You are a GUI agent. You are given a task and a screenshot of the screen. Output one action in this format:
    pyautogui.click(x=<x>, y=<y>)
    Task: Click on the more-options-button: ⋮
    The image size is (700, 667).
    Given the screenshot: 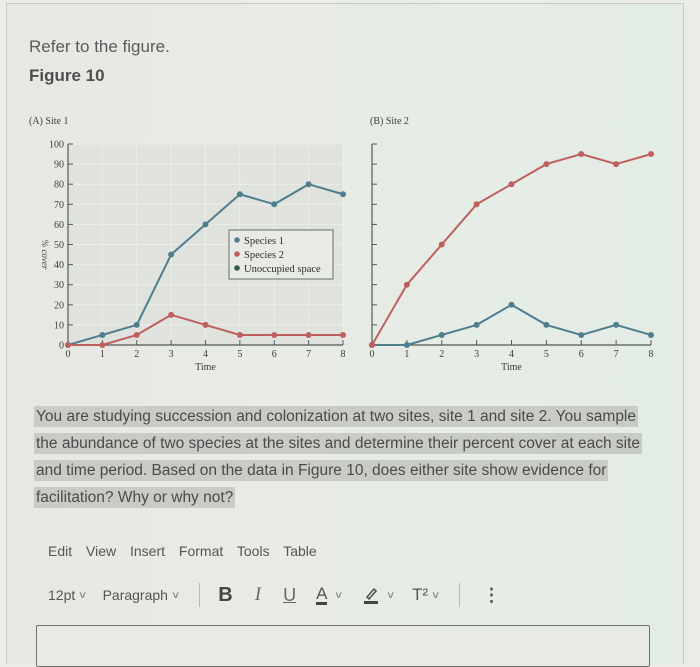 What is the action you would take?
    pyautogui.click(x=491, y=595)
    